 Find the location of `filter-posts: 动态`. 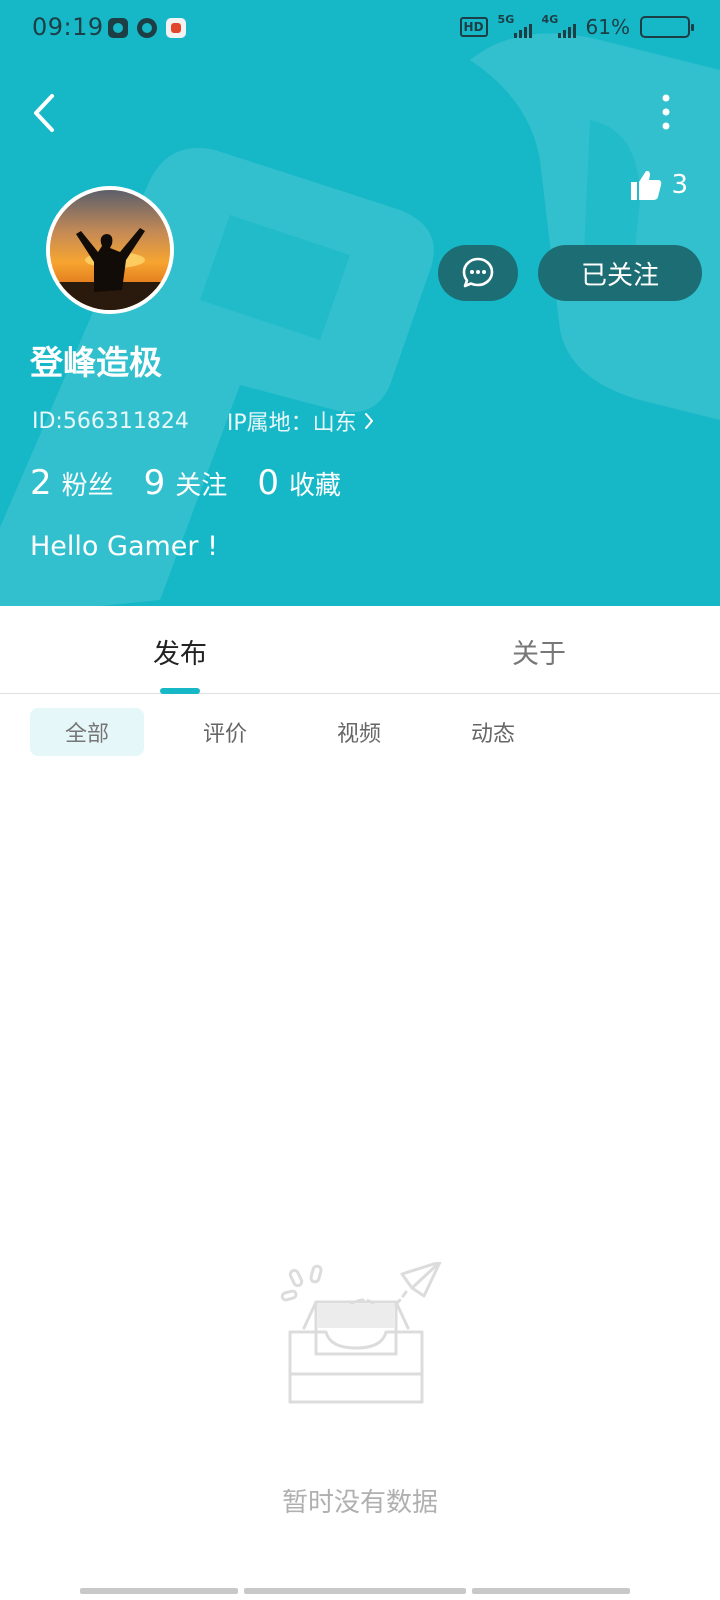

filter-posts: 动态 is located at coordinates (493, 732).